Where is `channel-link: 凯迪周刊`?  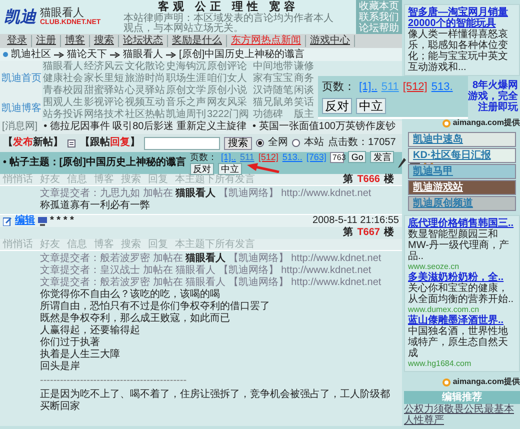 channel-link: 凯迪周刊 is located at coordinates (185, 115).